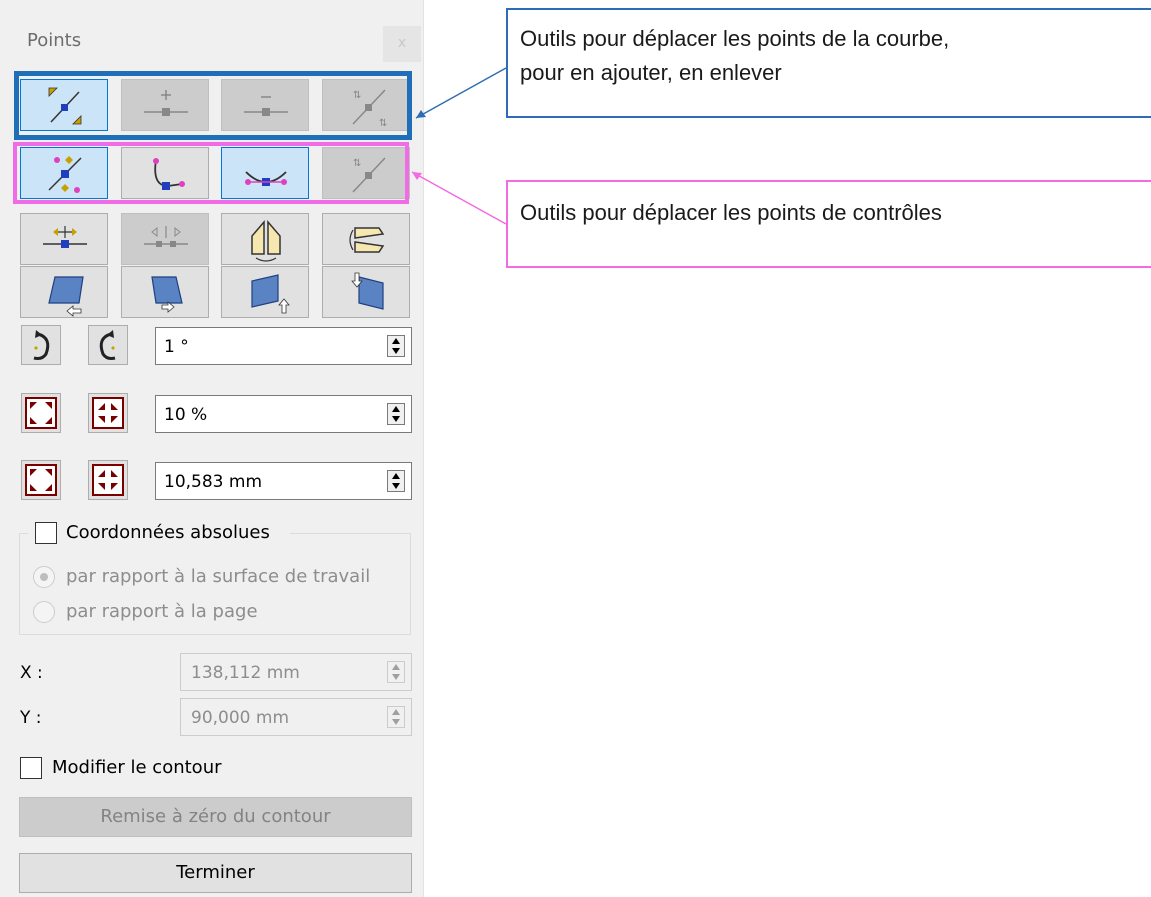 The height and width of the screenshot is (897, 1151). Describe the element at coordinates (215, 817) in the screenshot. I see `reset-contour-button: Remise à zéro du contour` at that location.